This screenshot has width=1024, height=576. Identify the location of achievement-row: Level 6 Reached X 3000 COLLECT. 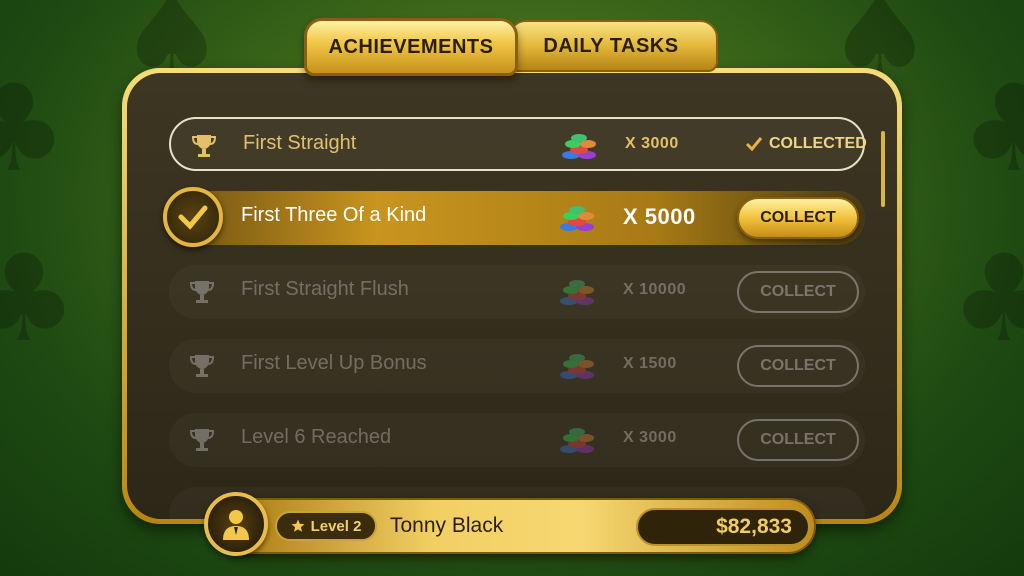
(517, 440).